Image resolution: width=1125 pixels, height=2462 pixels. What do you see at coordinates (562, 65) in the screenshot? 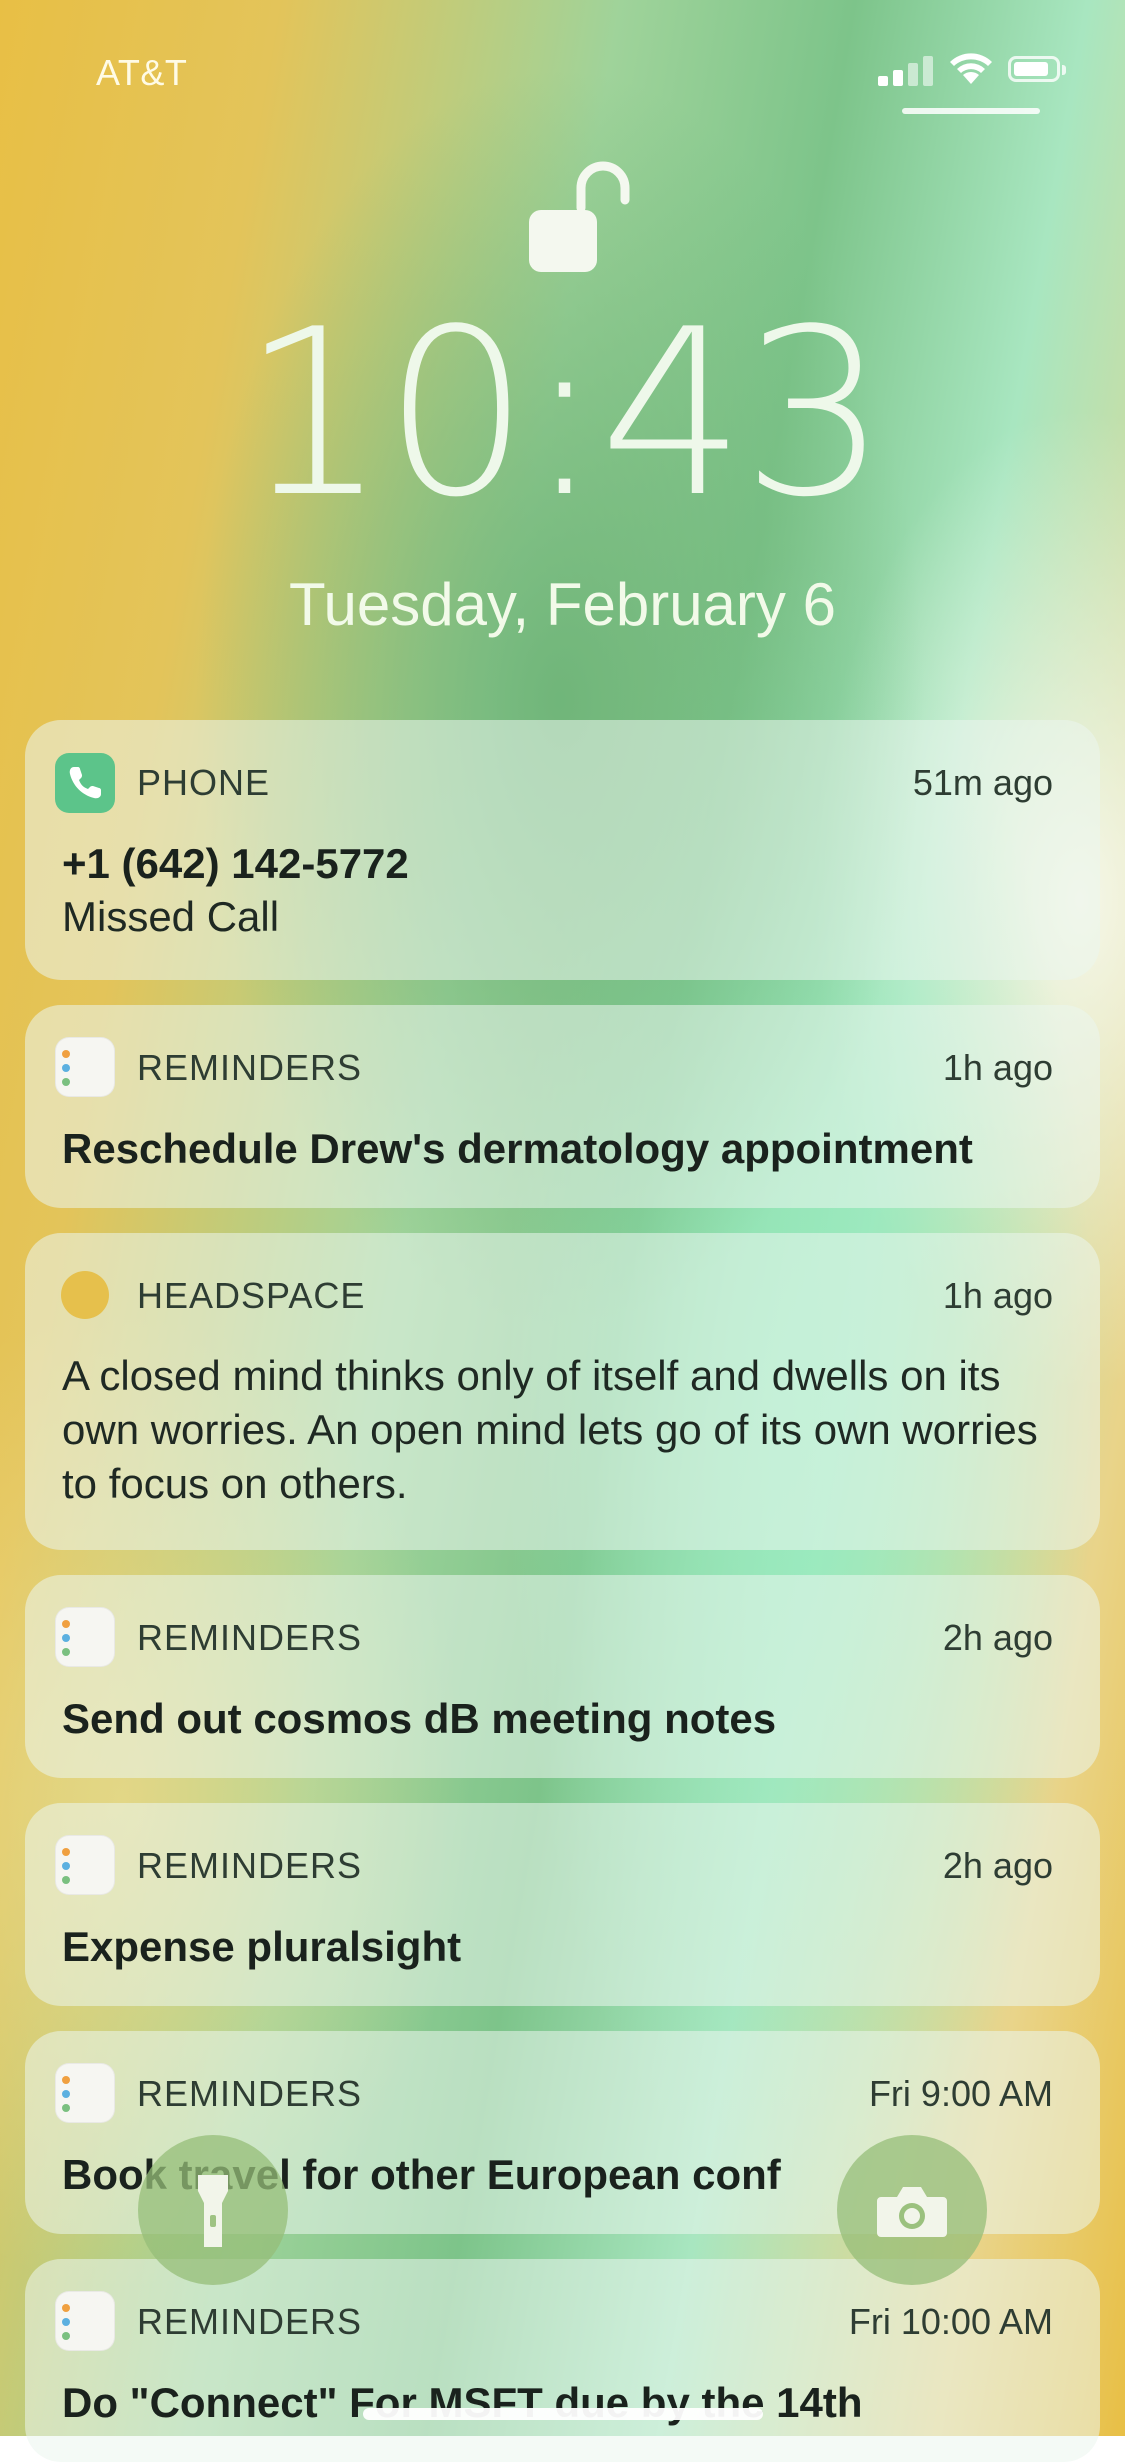
I see `status-bar: AT&T` at bounding box center [562, 65].